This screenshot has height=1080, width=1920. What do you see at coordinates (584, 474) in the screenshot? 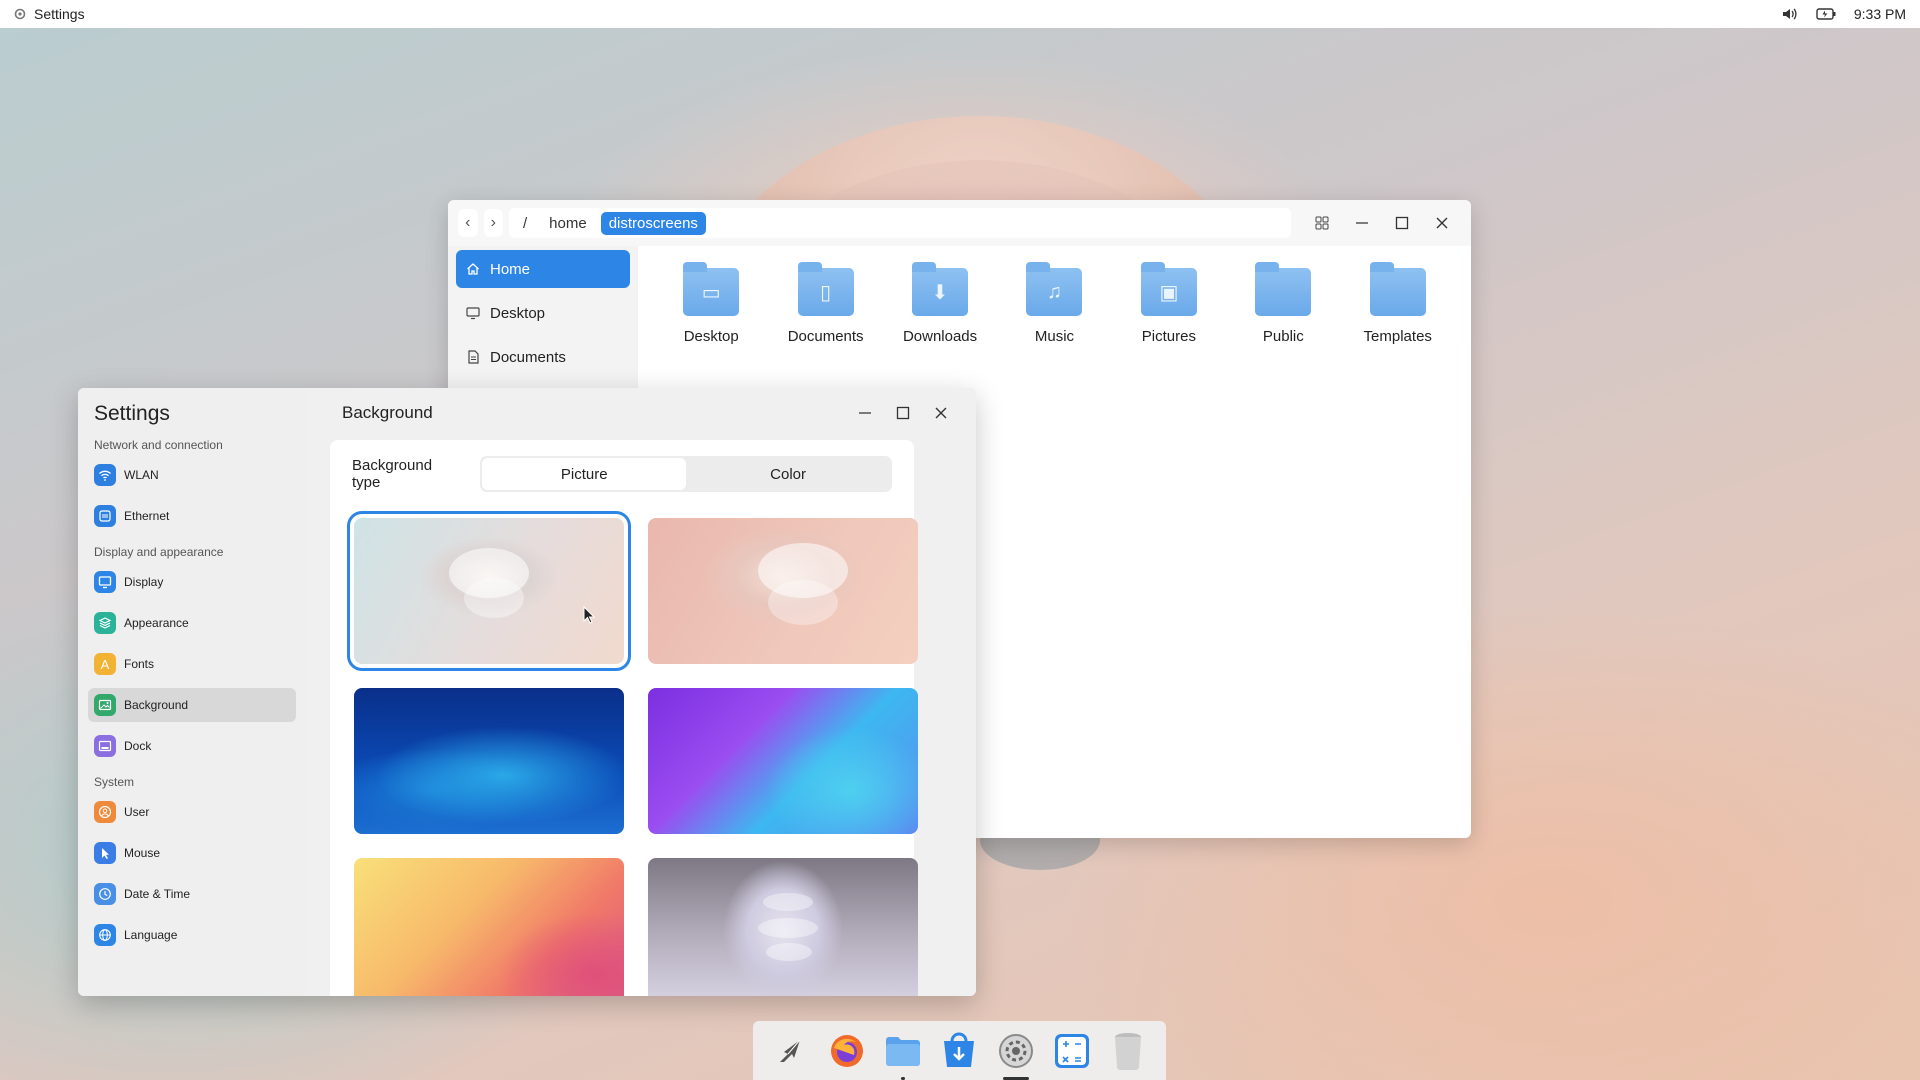
I see `background-type-picture: Picture` at bounding box center [584, 474].